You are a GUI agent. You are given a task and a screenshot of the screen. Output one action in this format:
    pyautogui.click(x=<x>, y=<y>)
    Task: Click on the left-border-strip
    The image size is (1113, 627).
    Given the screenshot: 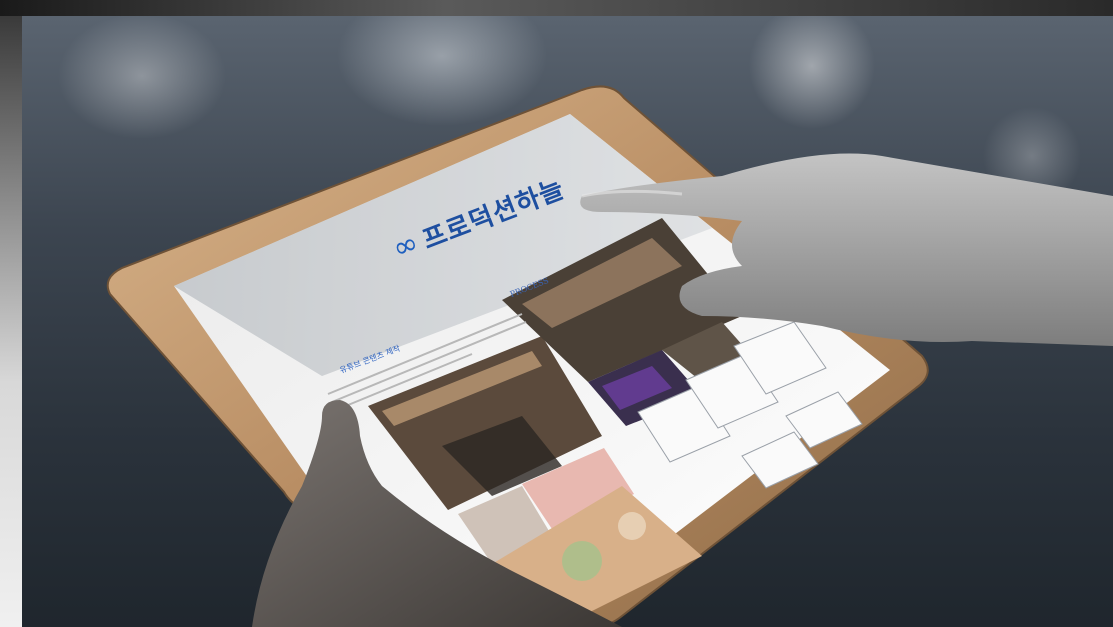 What is the action you would take?
    pyautogui.click(x=11, y=321)
    